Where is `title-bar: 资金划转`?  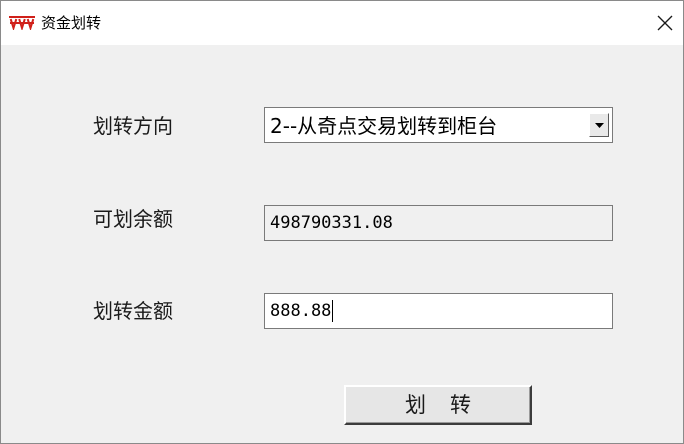
title-bar: 资金划转 is located at coordinates (342, 23).